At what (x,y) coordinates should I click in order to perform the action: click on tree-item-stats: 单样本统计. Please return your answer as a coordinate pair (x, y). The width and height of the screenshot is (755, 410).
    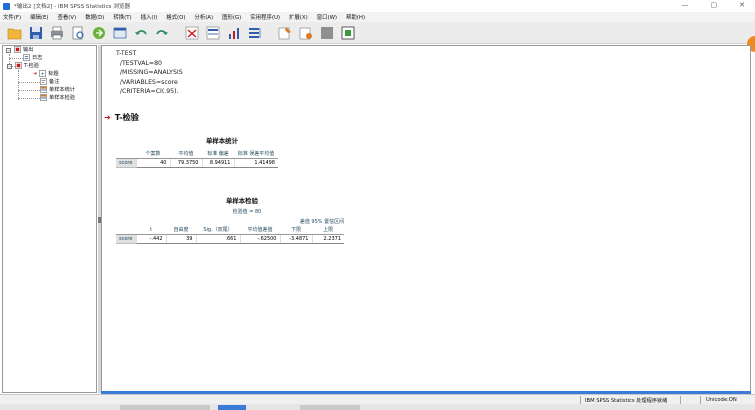
    Looking at the image, I should click on (57, 89).